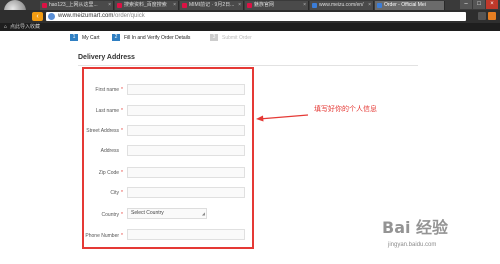 The image size is (500, 264). Describe the element at coordinates (186, 234) in the screenshot. I see `phone-number-input` at that location.